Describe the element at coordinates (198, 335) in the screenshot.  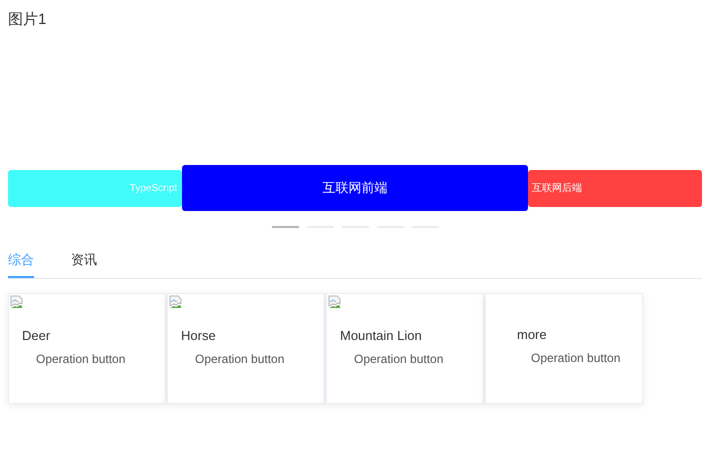
I see `card-title: Horse` at that location.